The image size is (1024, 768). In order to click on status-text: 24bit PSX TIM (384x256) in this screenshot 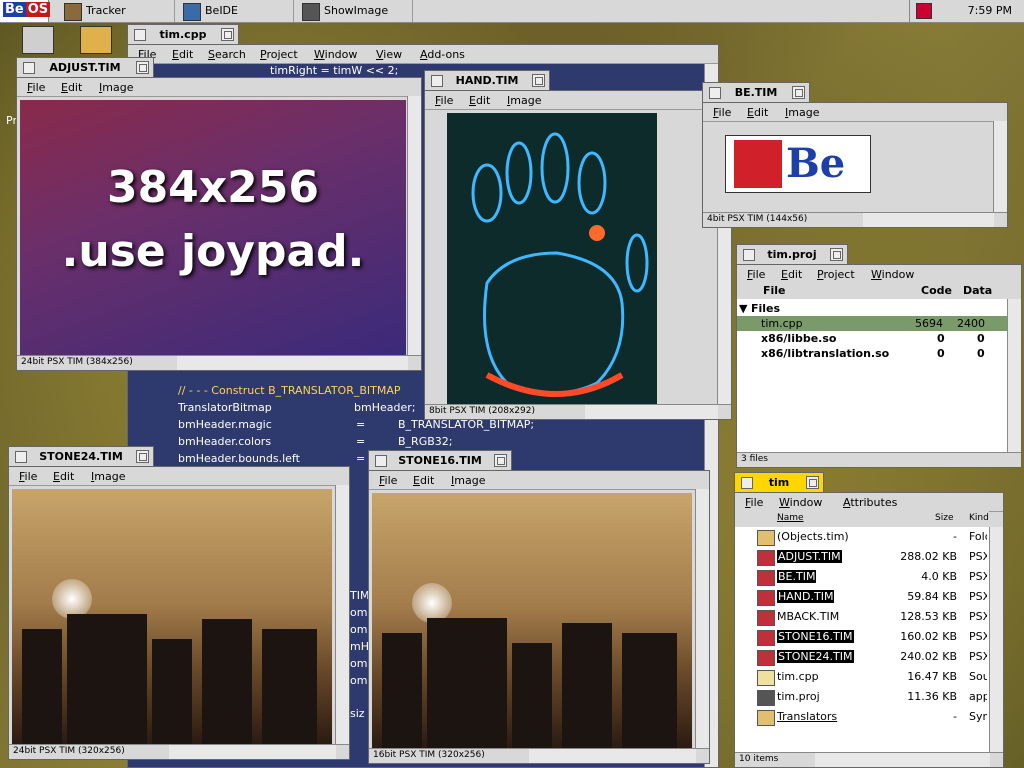, I will do `click(77, 362)`.